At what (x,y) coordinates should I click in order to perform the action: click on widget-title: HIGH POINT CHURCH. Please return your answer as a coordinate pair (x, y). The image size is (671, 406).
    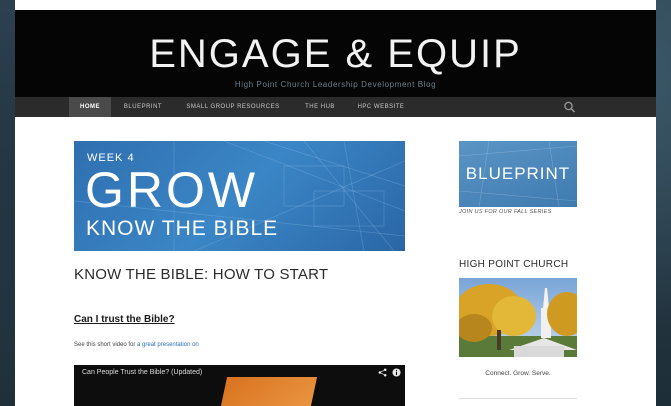
    Looking at the image, I should click on (514, 264).